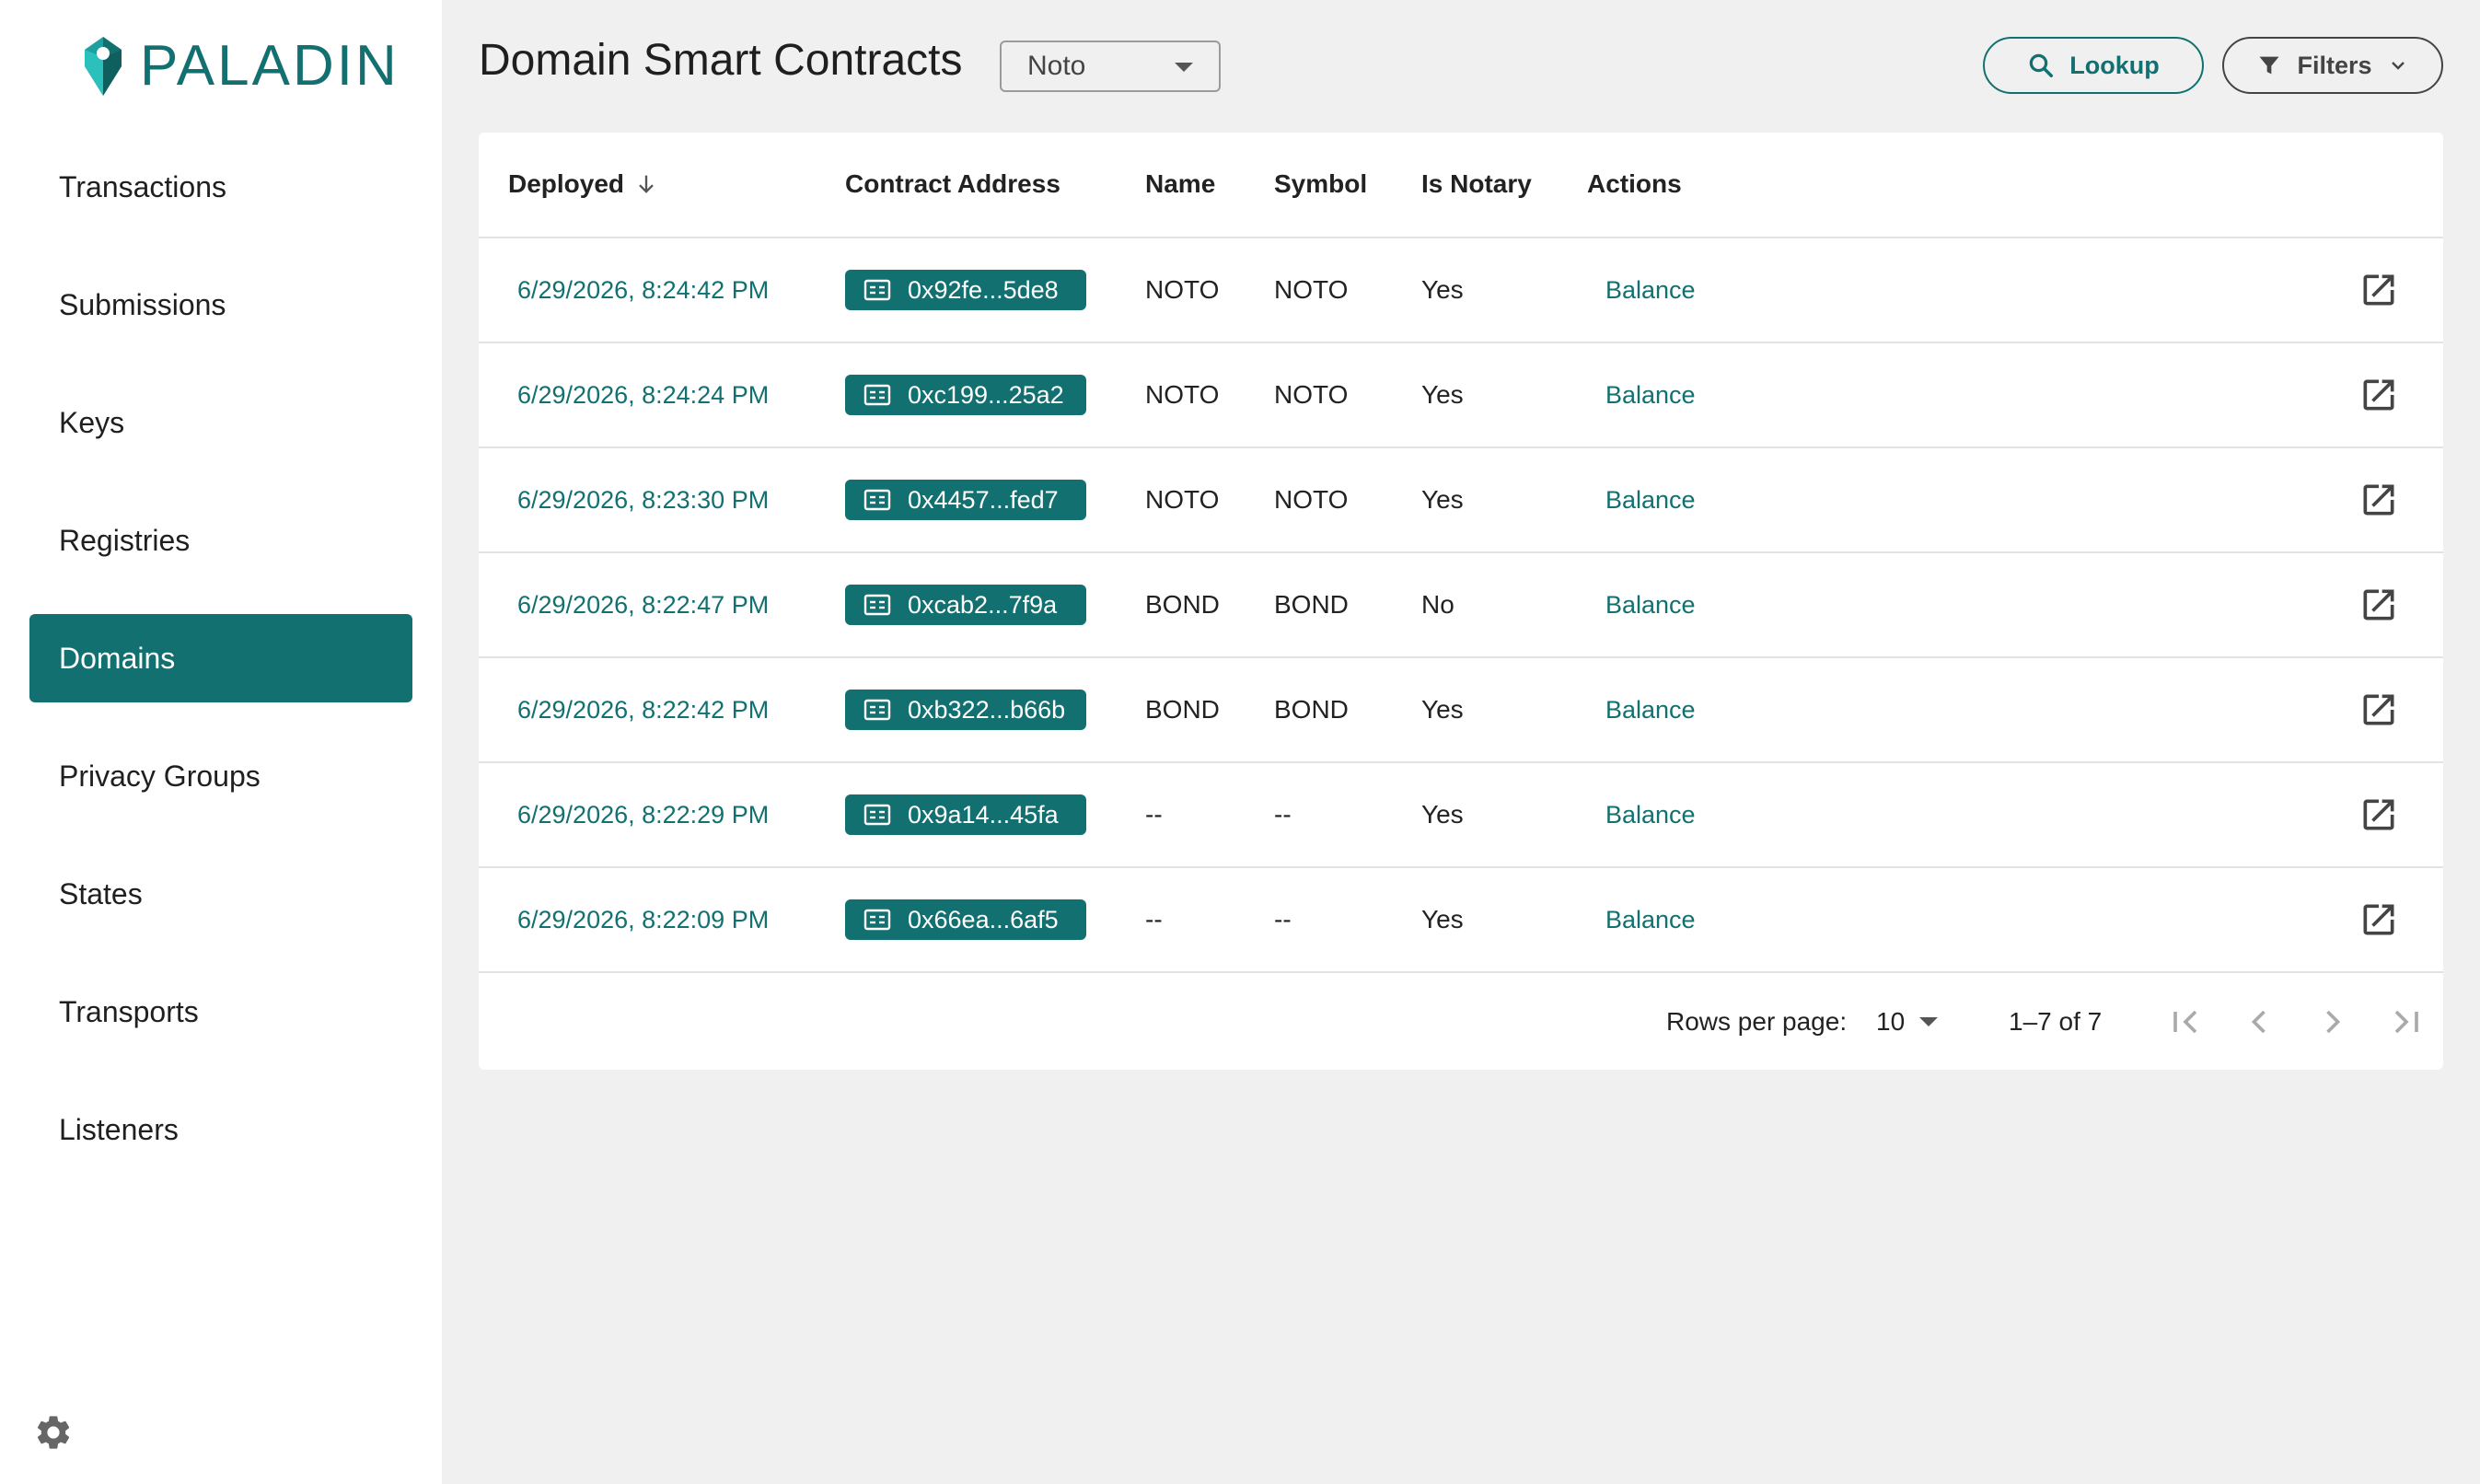 The width and height of the screenshot is (2480, 1484). I want to click on deployed-timestamp: 6/29/2026, 8:24:42 PM, so click(643, 289).